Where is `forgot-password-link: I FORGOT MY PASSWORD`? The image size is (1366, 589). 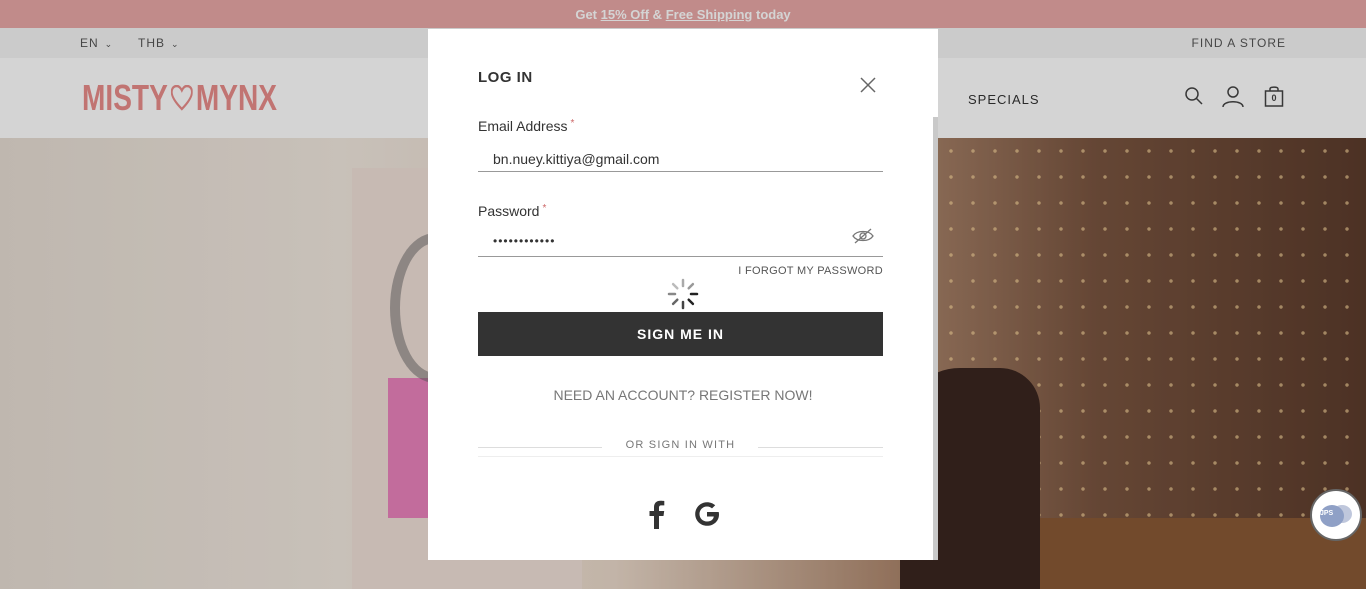 forgot-password-link: I FORGOT MY PASSWORD is located at coordinates (810, 271).